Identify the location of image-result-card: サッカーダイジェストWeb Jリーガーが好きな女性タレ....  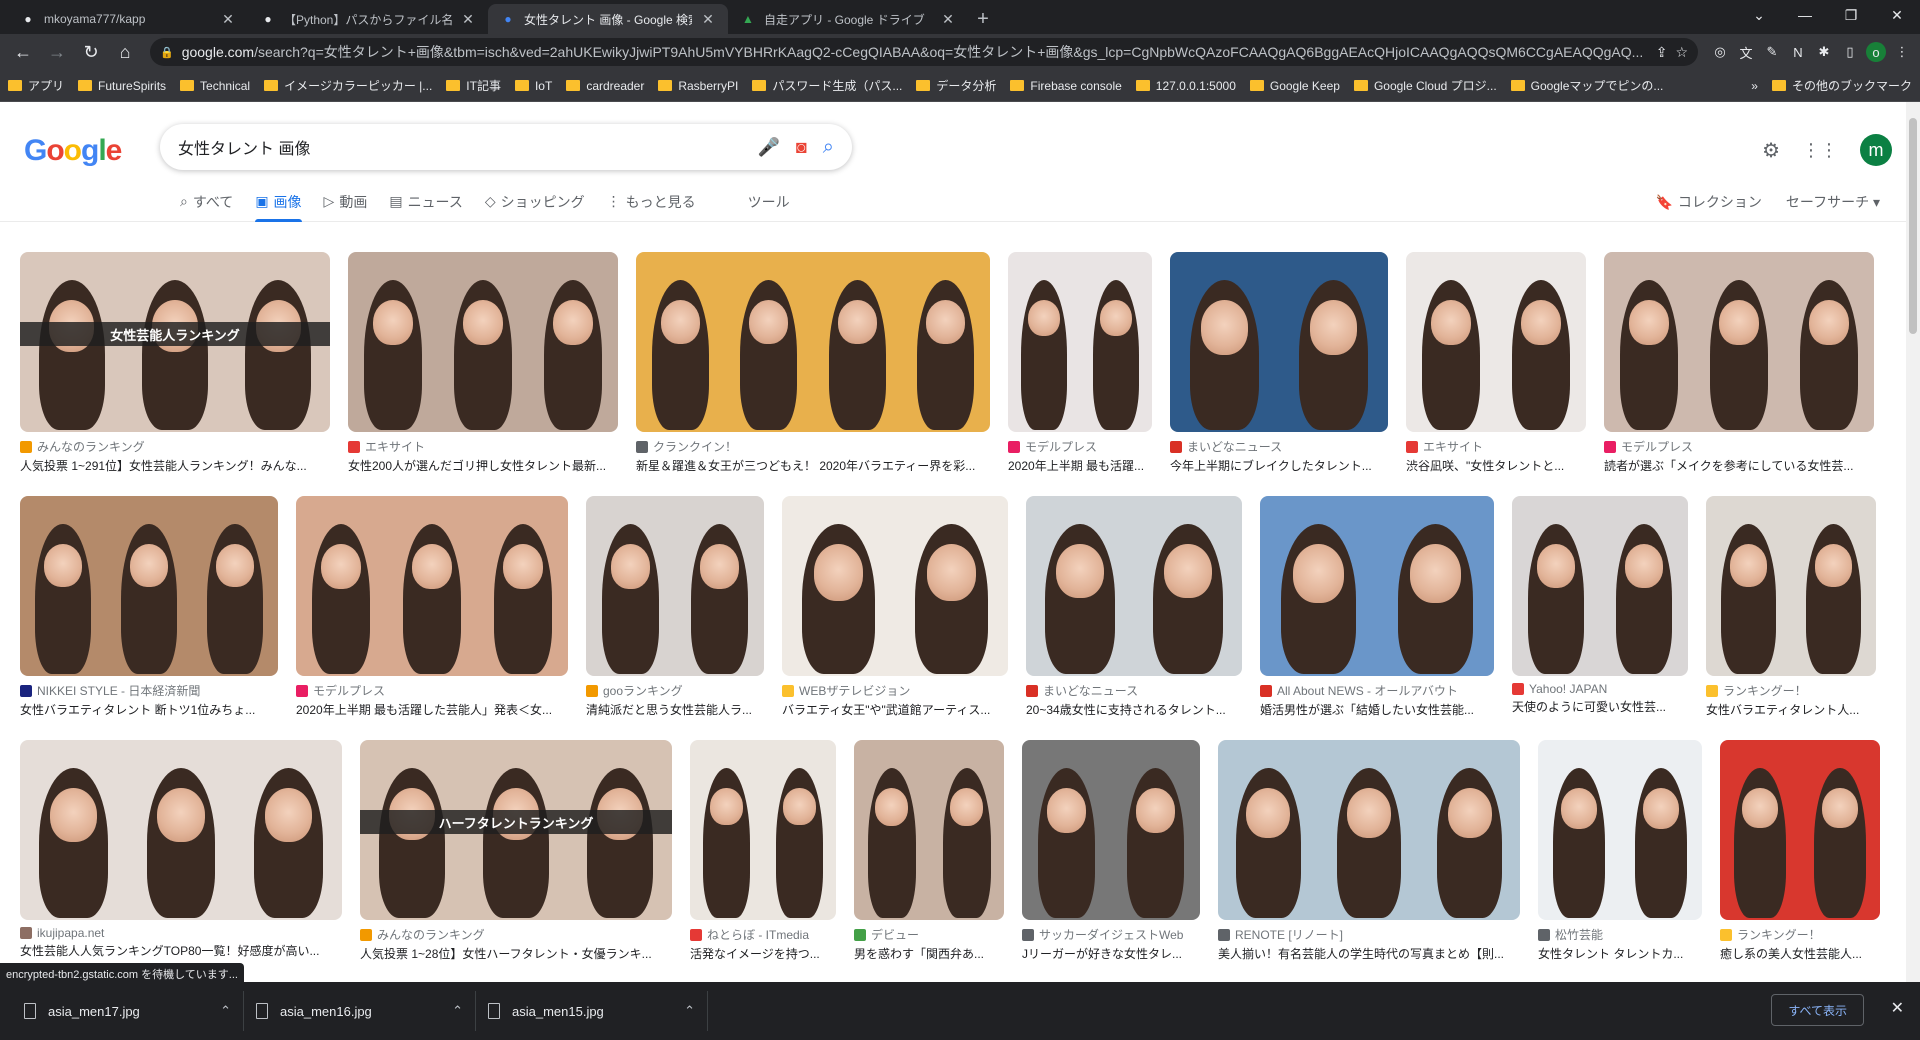
(1111, 851).